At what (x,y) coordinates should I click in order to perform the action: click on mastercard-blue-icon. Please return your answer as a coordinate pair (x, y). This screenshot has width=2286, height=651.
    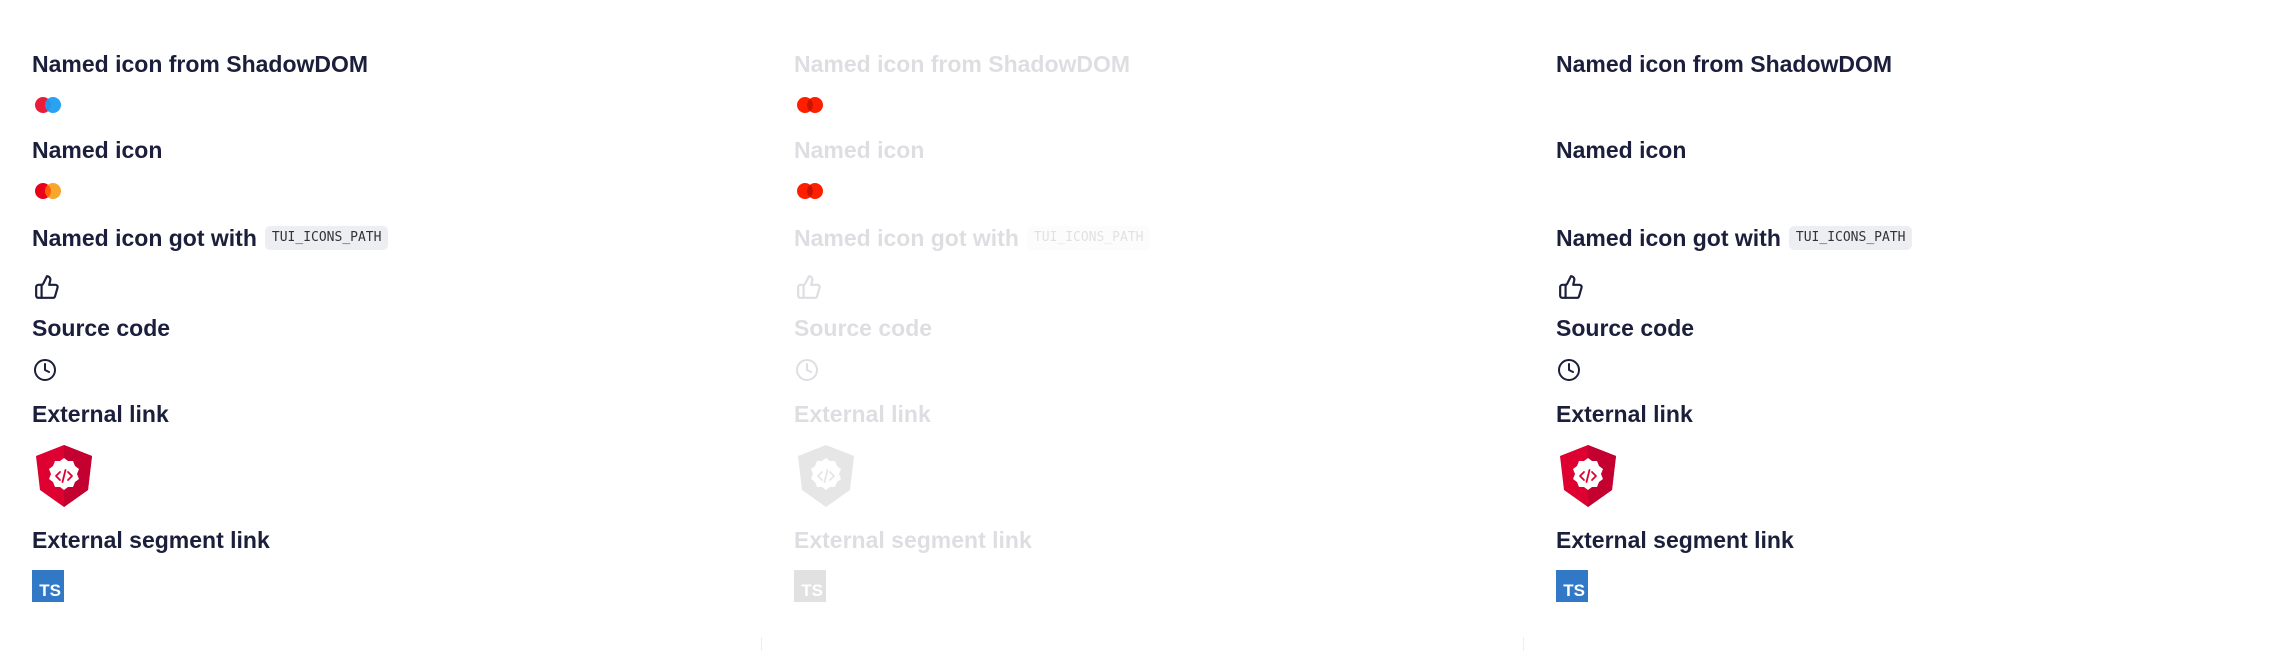
    Looking at the image, I should click on (48, 105).